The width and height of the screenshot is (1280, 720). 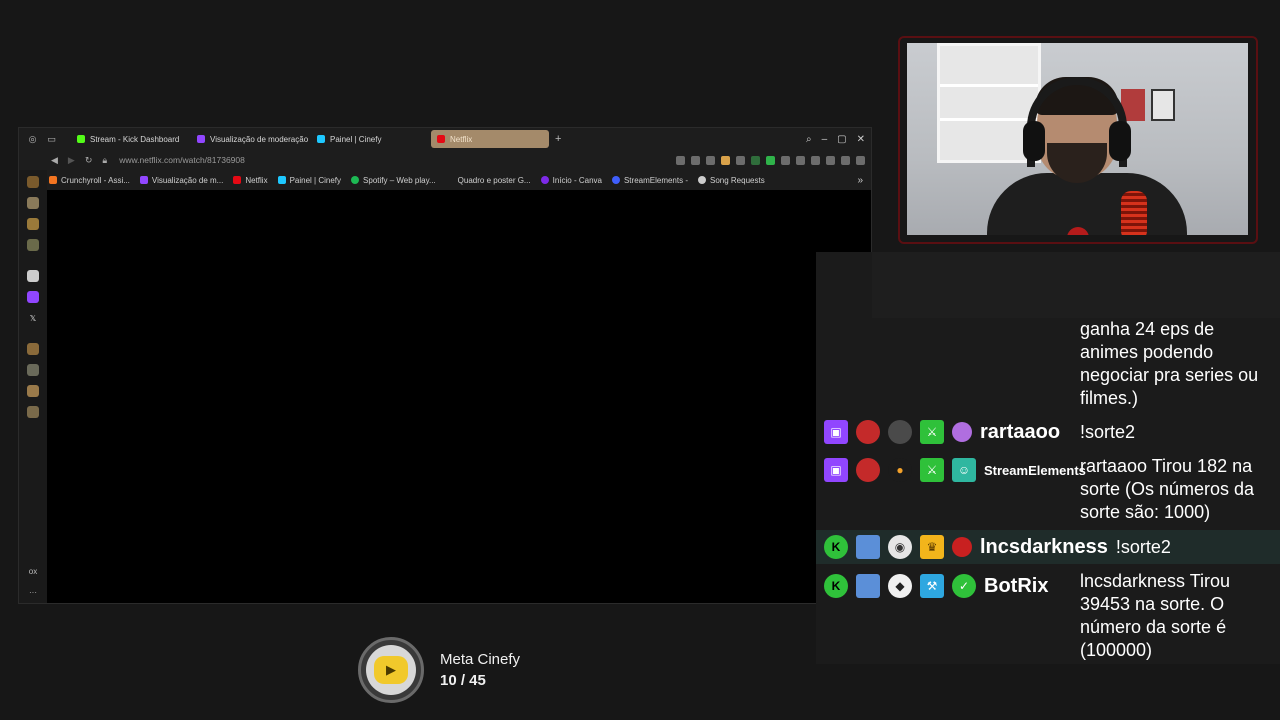 What do you see at coordinates (740, 160) in the screenshot?
I see `heart-icon` at bounding box center [740, 160].